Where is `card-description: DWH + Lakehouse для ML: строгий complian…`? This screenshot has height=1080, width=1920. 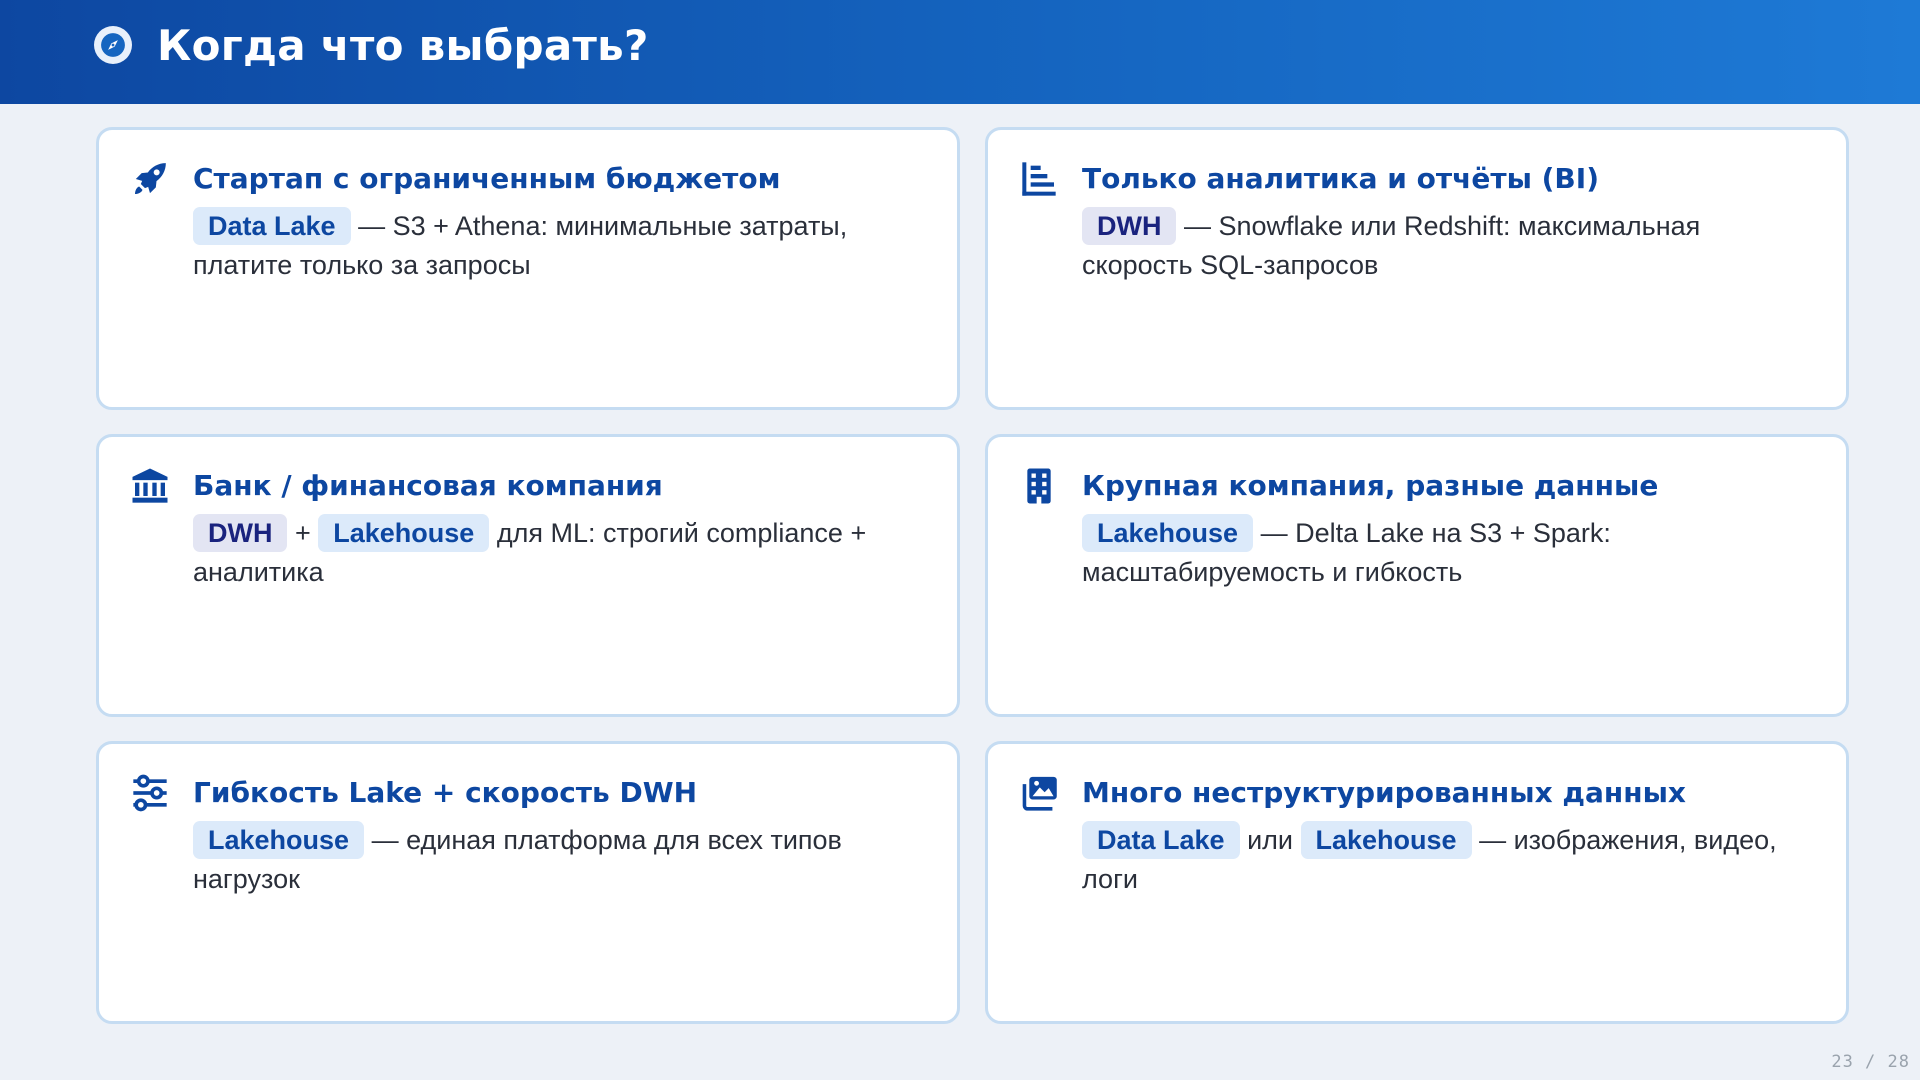 card-description: DWH + Lakehouse для ML: строгий complian… is located at coordinates (558, 553).